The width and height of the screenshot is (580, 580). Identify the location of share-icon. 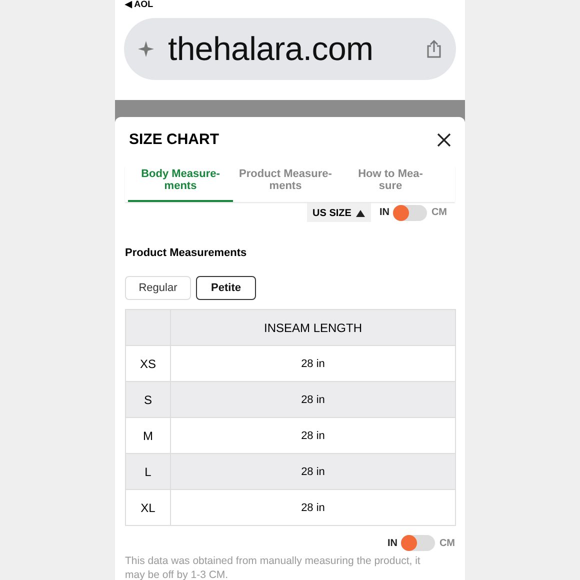
(434, 49).